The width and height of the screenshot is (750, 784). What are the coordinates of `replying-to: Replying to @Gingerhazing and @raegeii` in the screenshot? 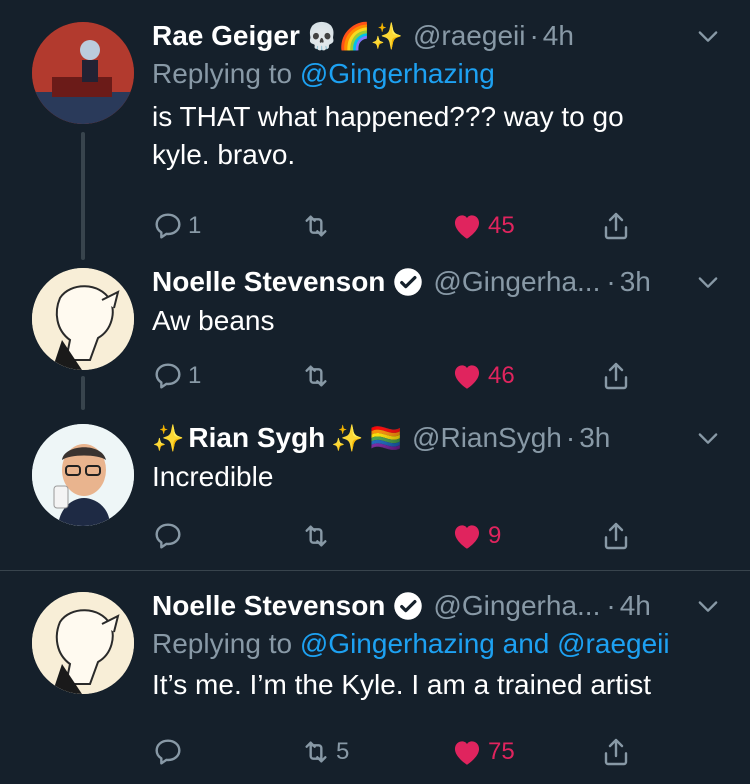 It's located at (411, 643).